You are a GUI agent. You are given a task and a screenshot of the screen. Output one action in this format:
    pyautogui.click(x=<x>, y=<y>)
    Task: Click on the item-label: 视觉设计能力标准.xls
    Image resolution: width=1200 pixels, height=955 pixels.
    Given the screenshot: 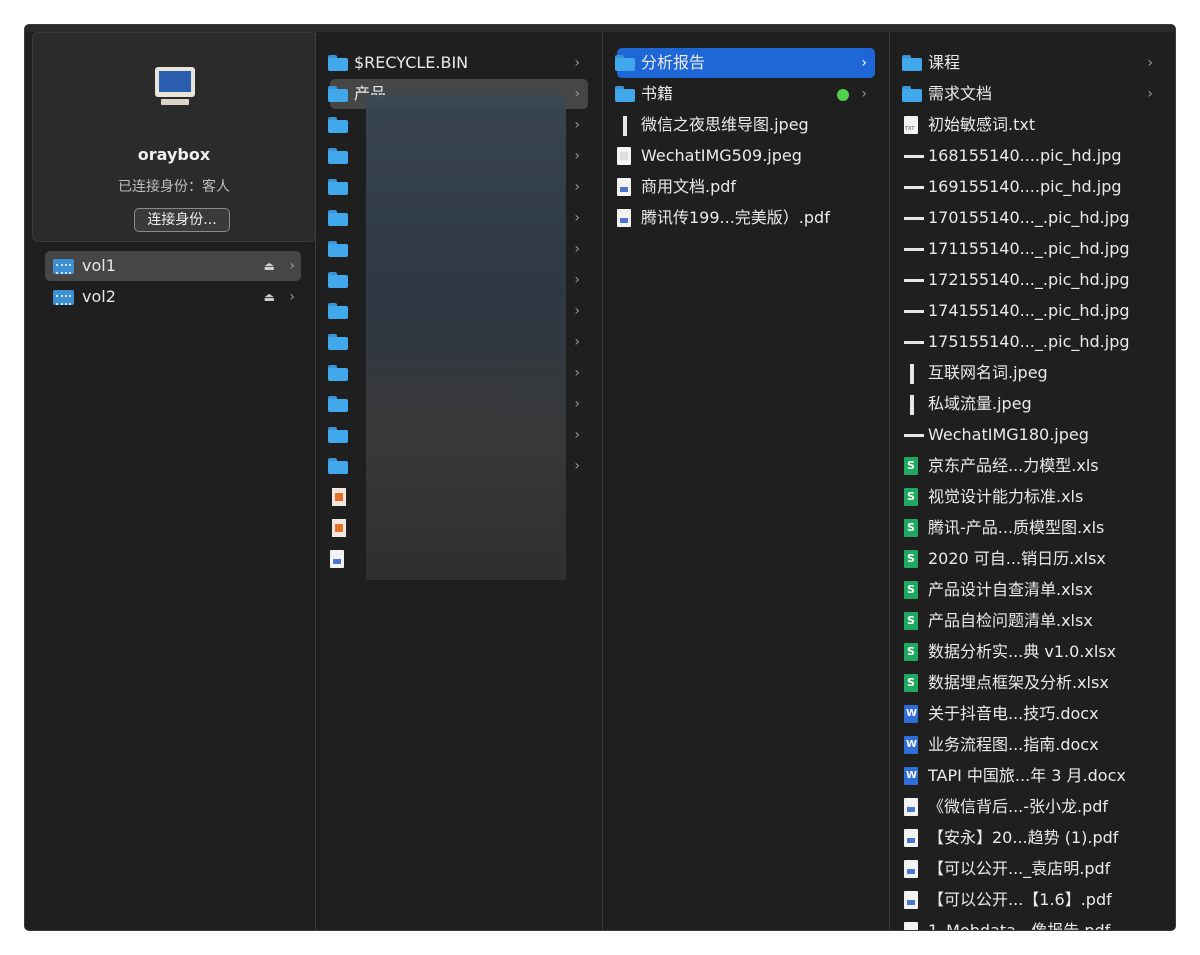 What is the action you would take?
    pyautogui.click(x=1006, y=496)
    